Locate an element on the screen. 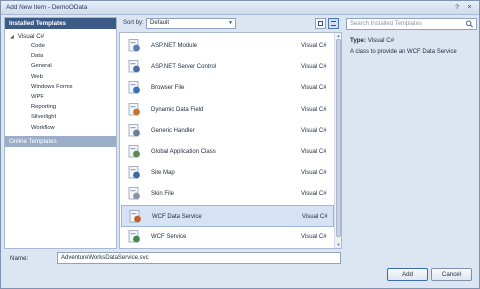 The width and height of the screenshot is (480, 289). installed-templates-header: Installed Templates is located at coordinates (60, 23).